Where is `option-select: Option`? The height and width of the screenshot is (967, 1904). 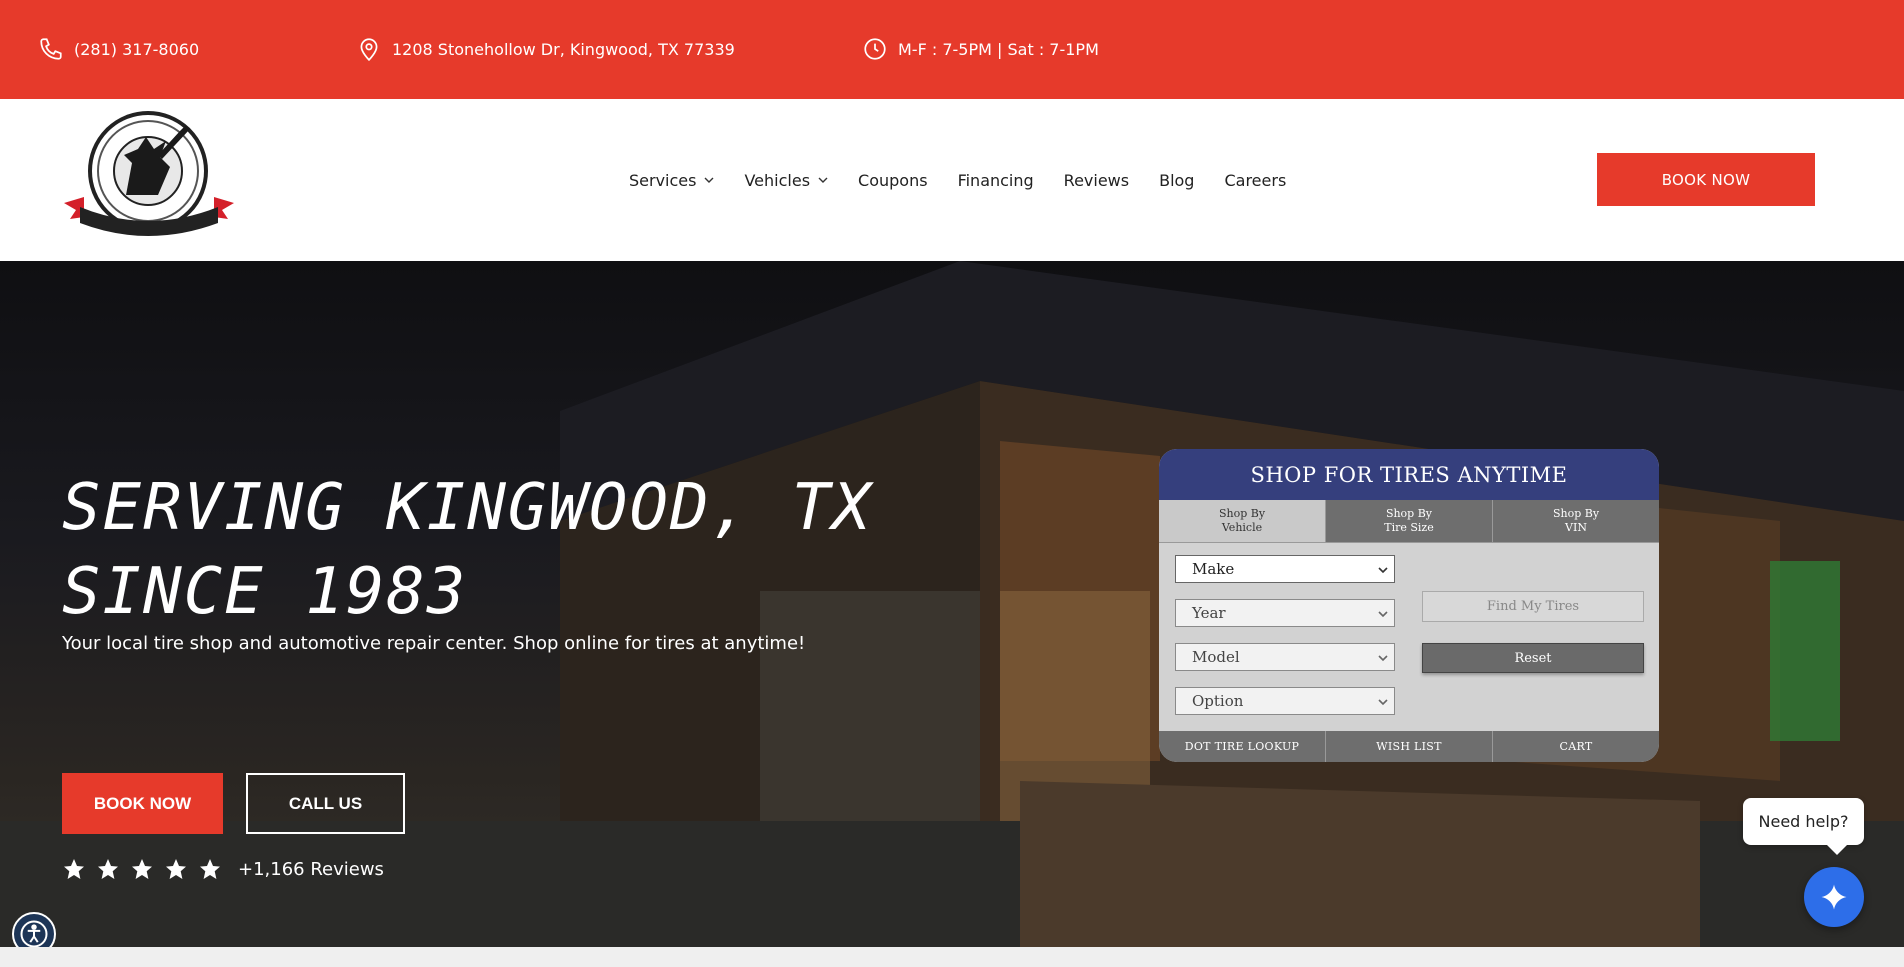
option-select: Option is located at coordinates (1285, 701).